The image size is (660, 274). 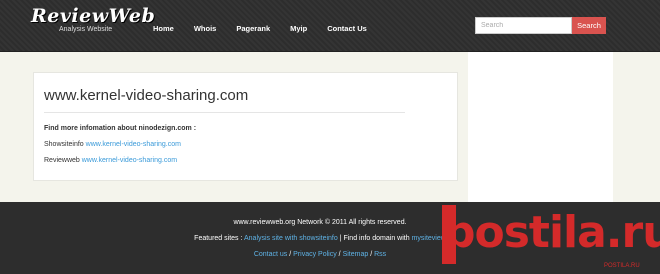 I want to click on main-nav: Home Whois Pagerank Myip Contact Us, so click(x=270, y=28).